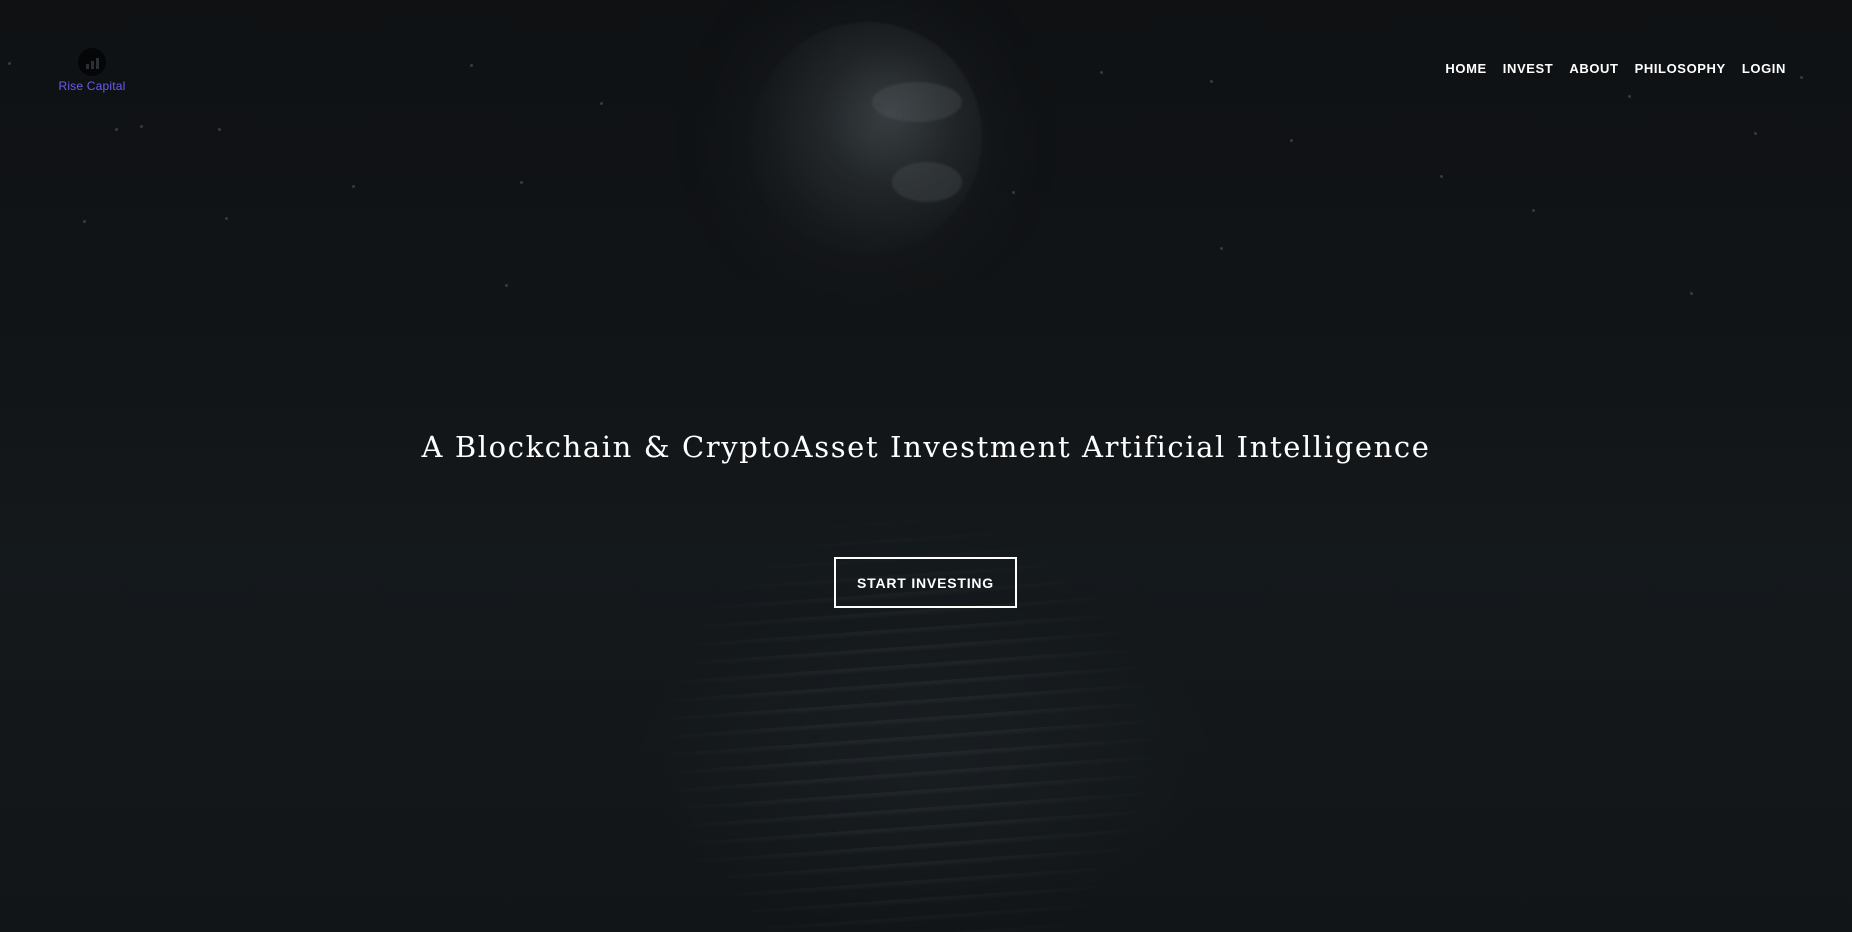 This screenshot has height=932, width=1852. Describe the element at coordinates (1465, 68) in the screenshot. I see `nav-item-home: HOME` at that location.